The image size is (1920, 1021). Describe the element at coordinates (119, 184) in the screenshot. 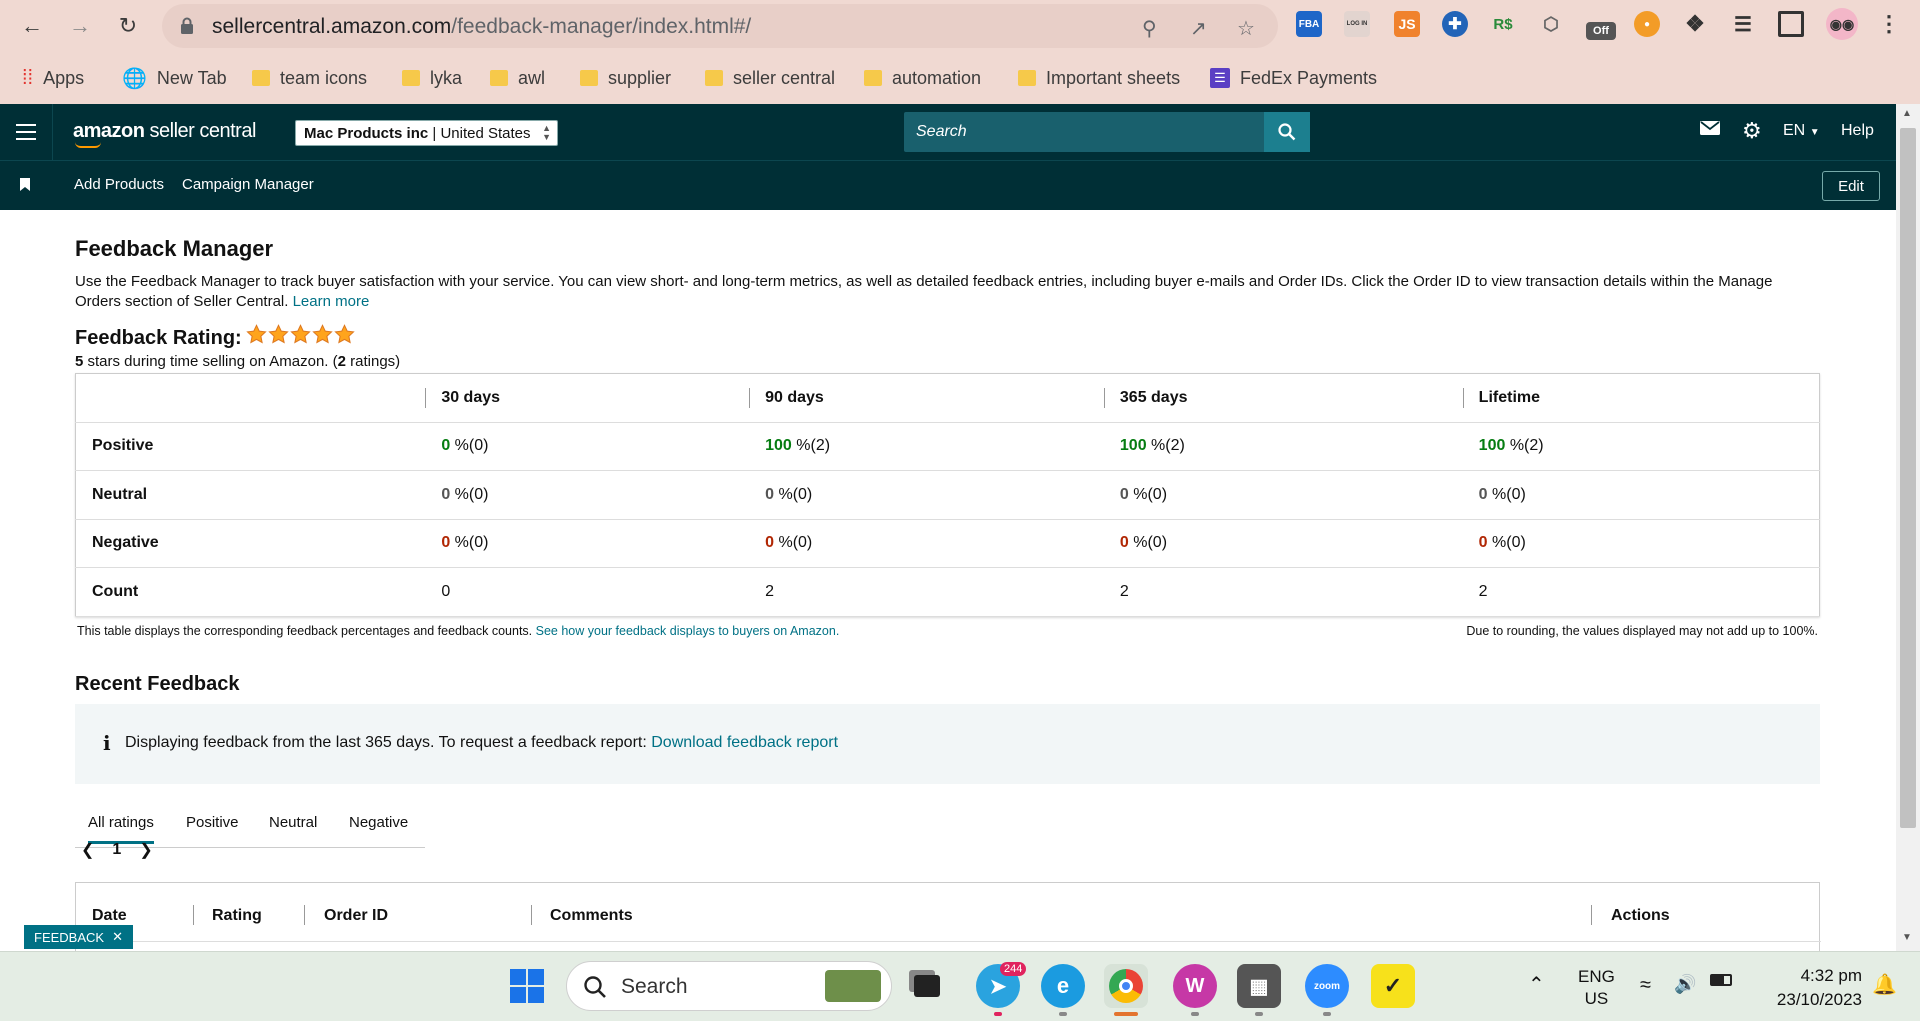

I see `shortcut-add-products: Add Products` at that location.